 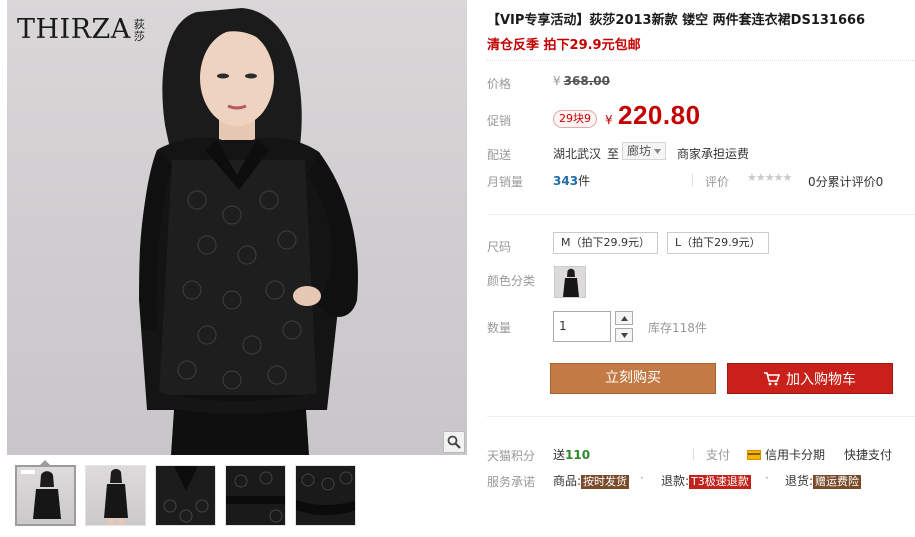 I want to click on add-to-cart-label: 加入购物车, so click(x=821, y=379).